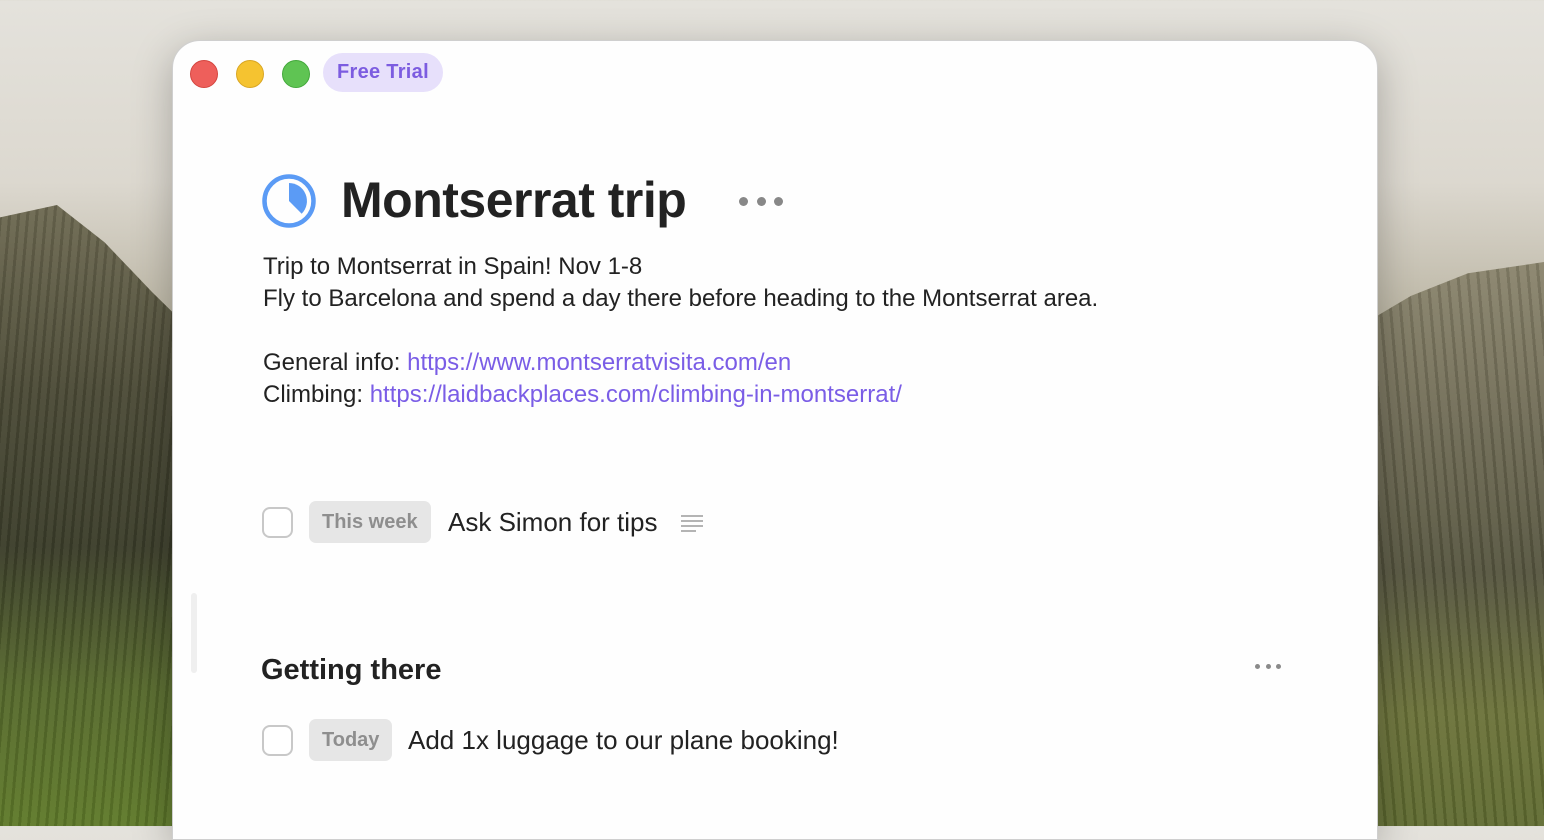 Image resolution: width=1544 pixels, height=840 pixels. What do you see at coordinates (514, 200) in the screenshot?
I see `project-title: Montserrat trip` at bounding box center [514, 200].